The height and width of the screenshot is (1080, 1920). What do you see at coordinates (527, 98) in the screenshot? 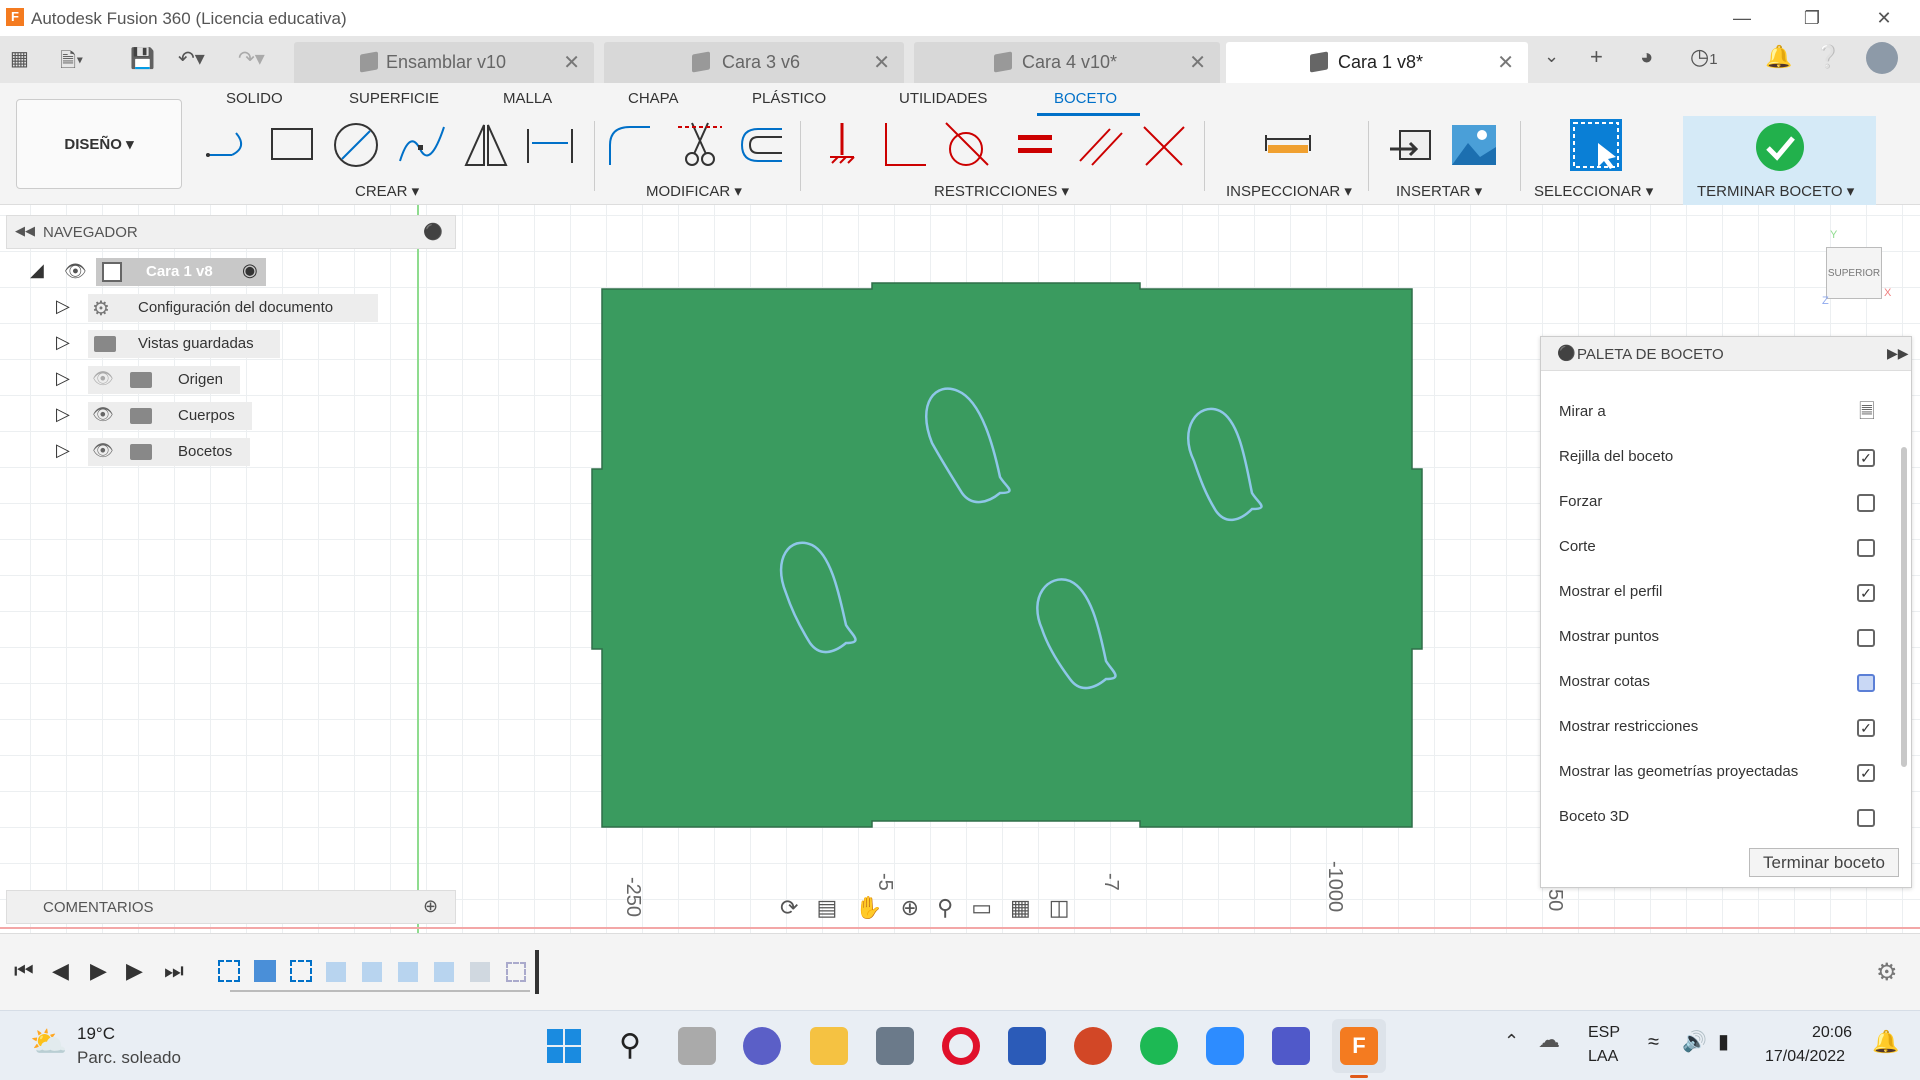
I see `tab-malla: MALLA` at bounding box center [527, 98].